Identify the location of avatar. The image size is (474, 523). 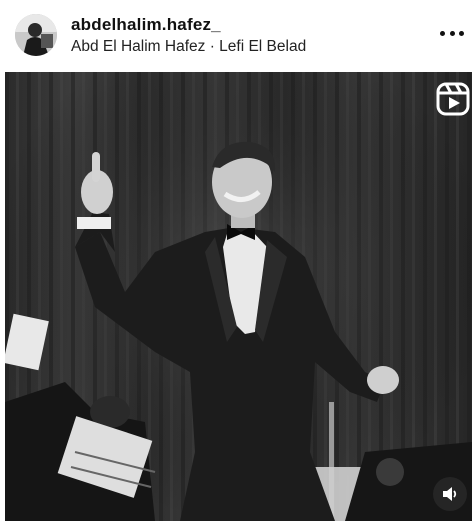
(36, 35).